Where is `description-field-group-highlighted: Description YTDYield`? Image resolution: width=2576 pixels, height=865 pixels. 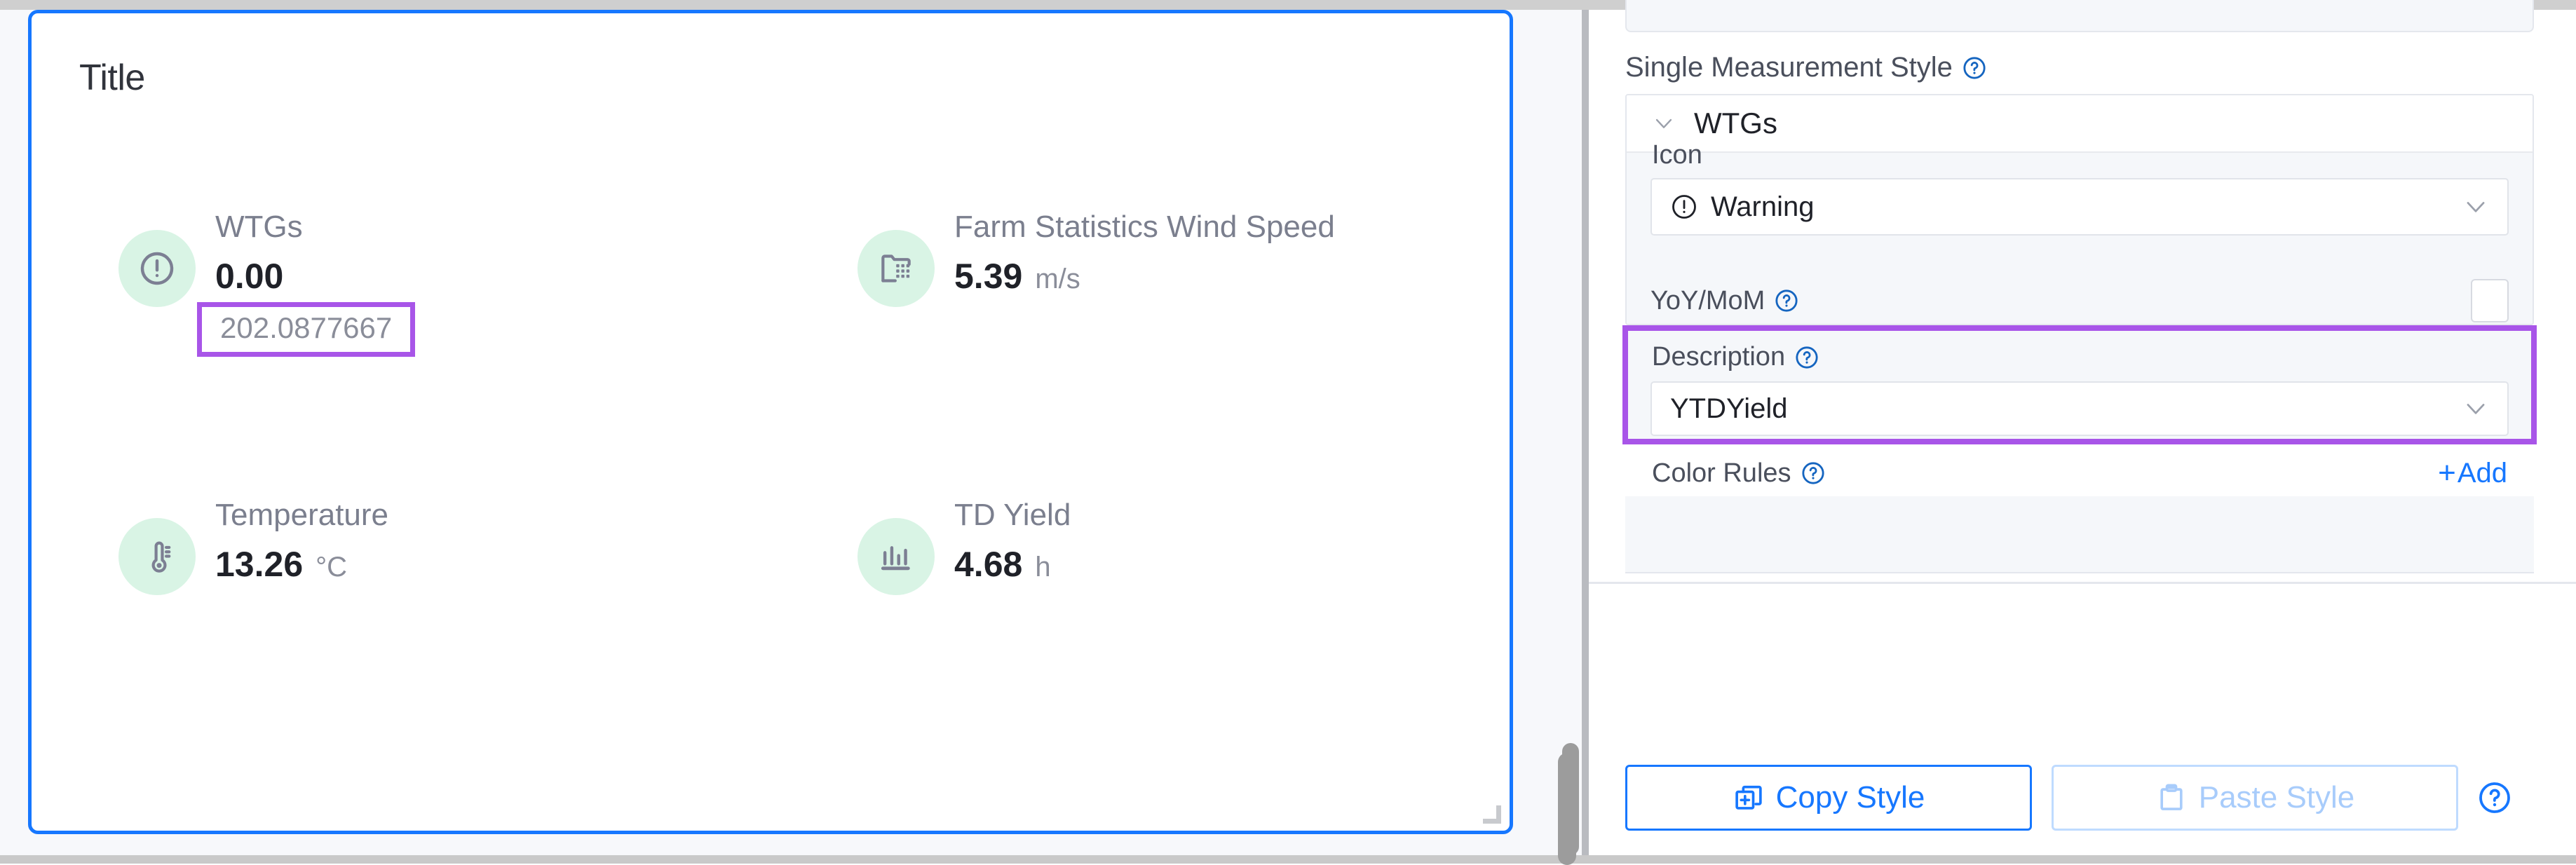 description-field-group-highlighted: Description YTDYield is located at coordinates (2079, 385).